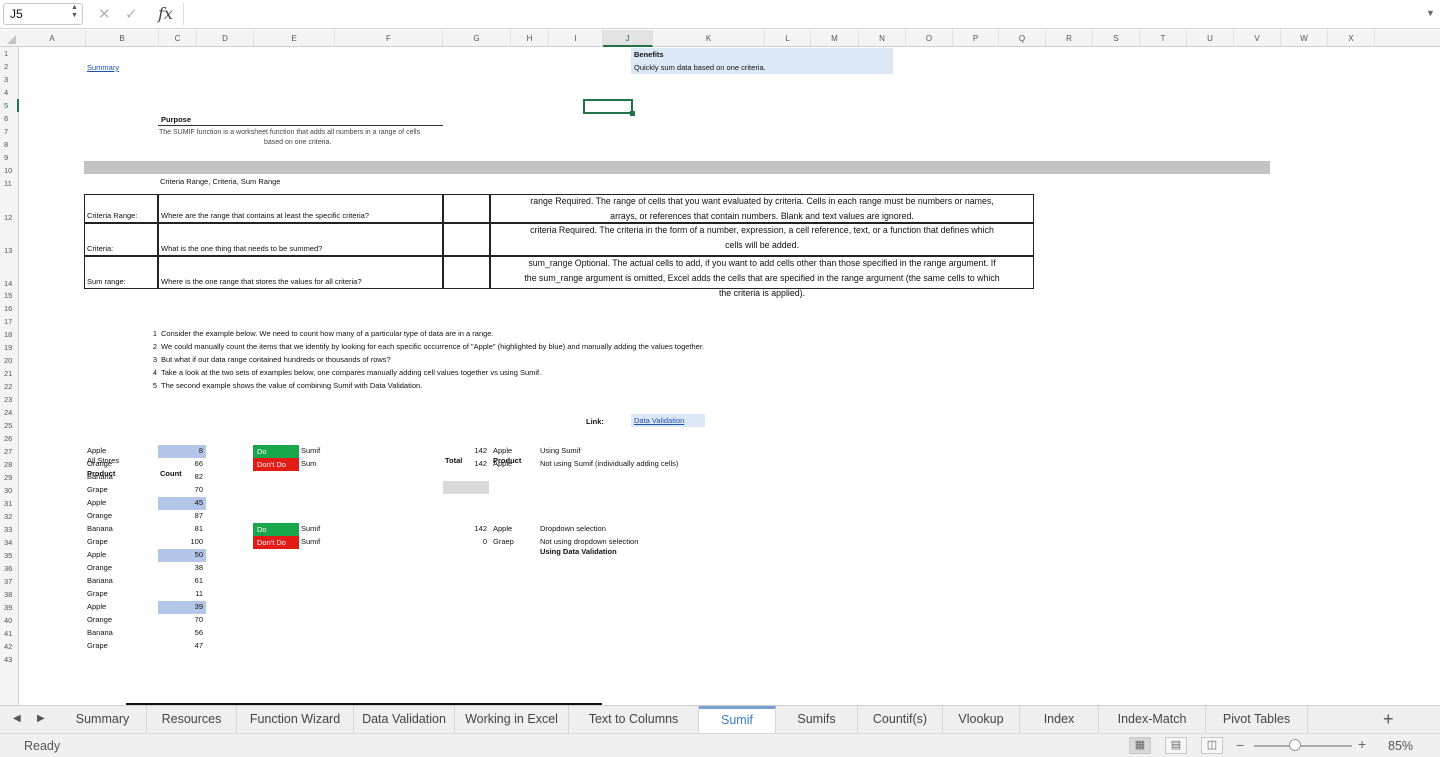  I want to click on row-header-13: 13, so click(9, 239).